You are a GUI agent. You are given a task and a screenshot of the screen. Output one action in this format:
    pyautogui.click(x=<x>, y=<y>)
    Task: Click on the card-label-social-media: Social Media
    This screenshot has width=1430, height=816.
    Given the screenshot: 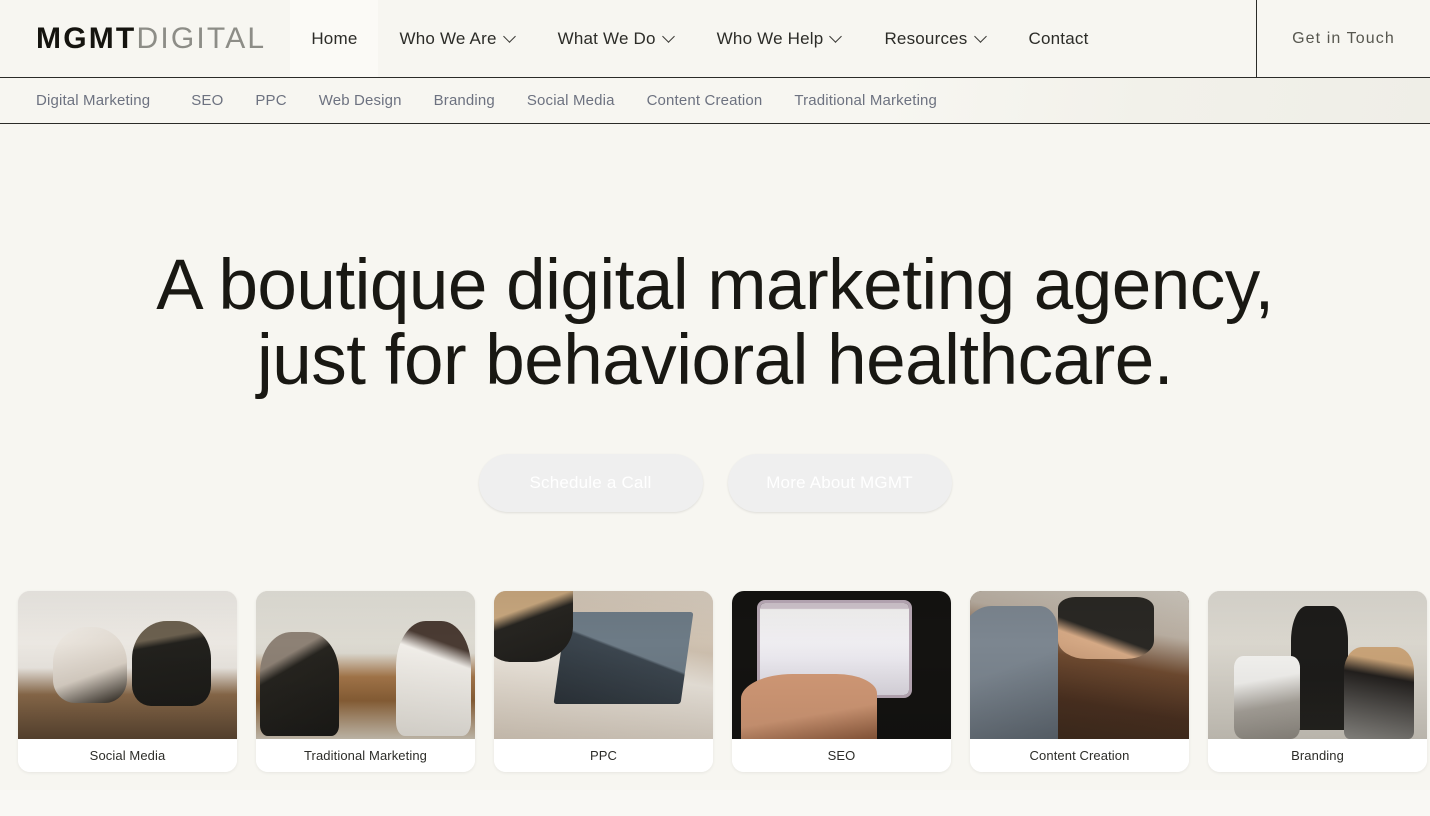 What is the action you would take?
    pyautogui.click(x=127, y=755)
    